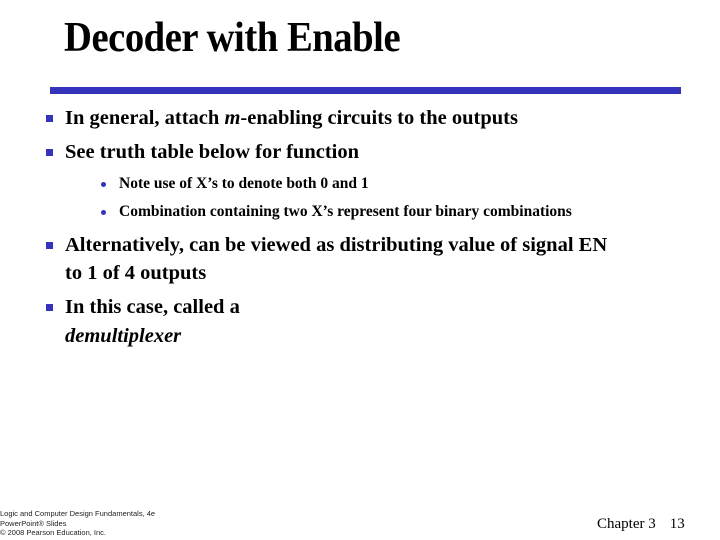 The width and height of the screenshot is (720, 540). What do you see at coordinates (33, 523) in the screenshot?
I see `footer-slides-label: PowerPoint® Slides` at bounding box center [33, 523].